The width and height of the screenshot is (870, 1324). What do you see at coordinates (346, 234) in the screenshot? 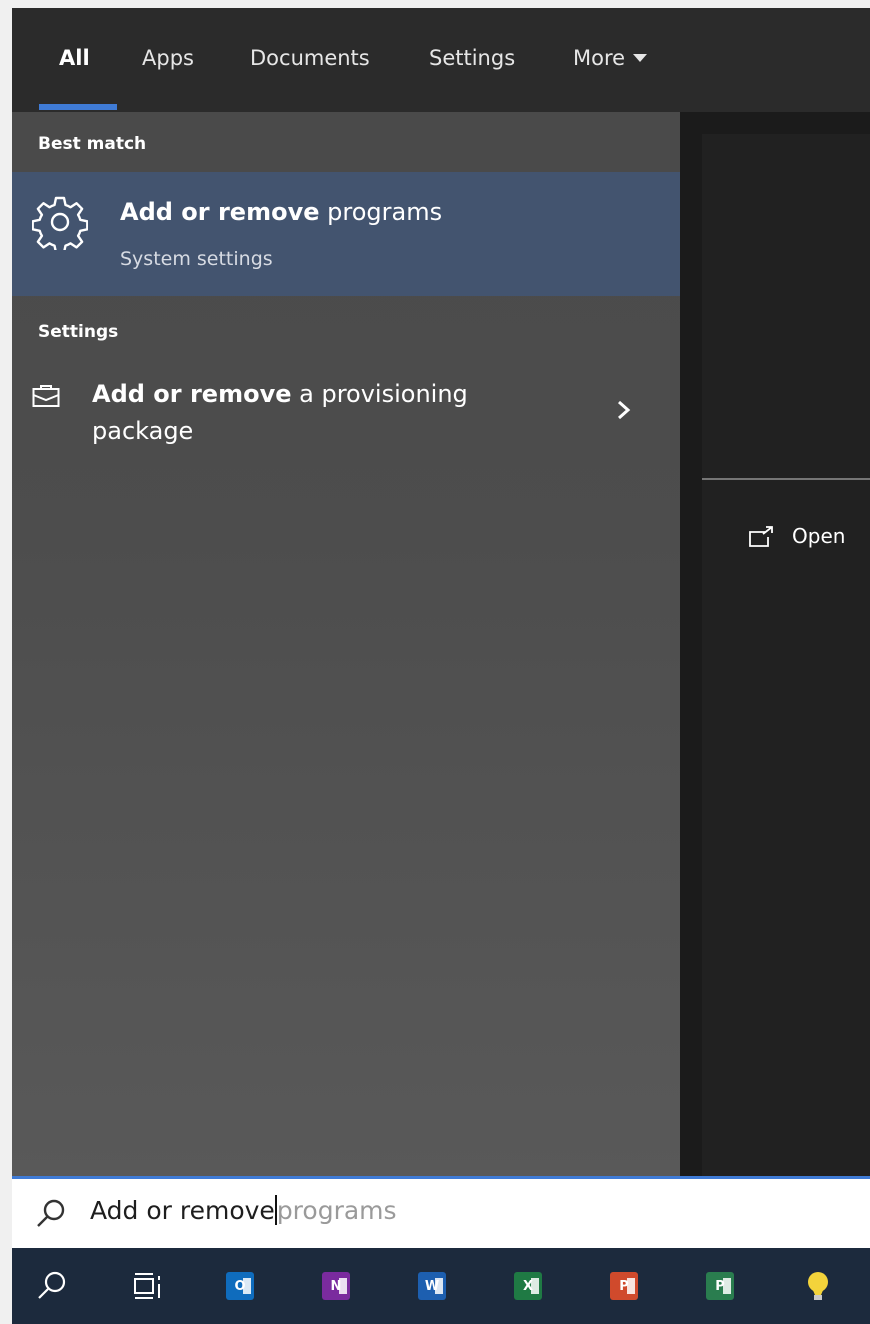
I see `best-match-result: Add or remove programs System settings` at bounding box center [346, 234].